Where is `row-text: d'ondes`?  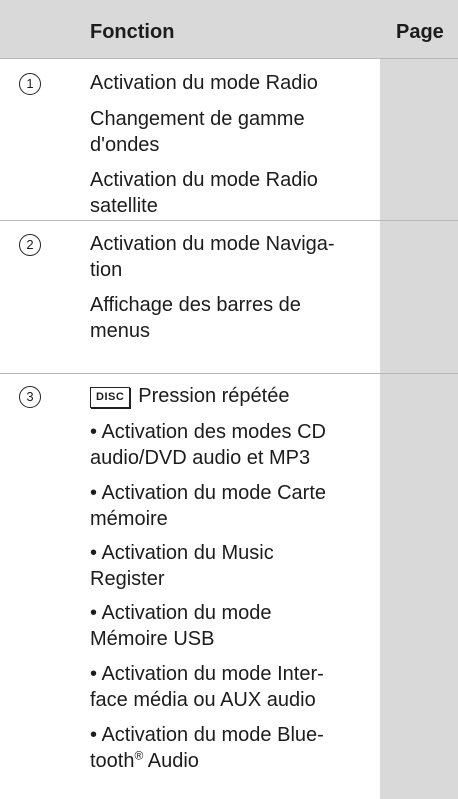 row-text: d'ondes is located at coordinates (125, 145).